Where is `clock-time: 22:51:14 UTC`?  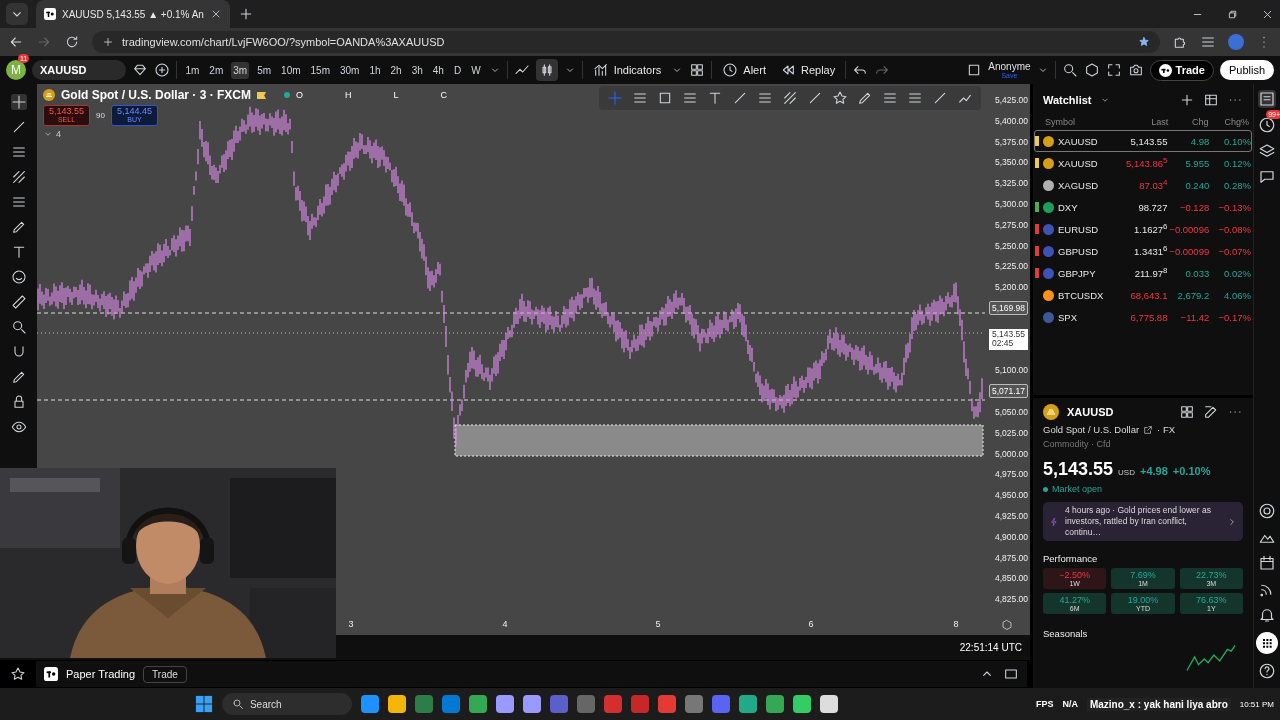 clock-time: 22:51:14 UTC is located at coordinates (990, 647).